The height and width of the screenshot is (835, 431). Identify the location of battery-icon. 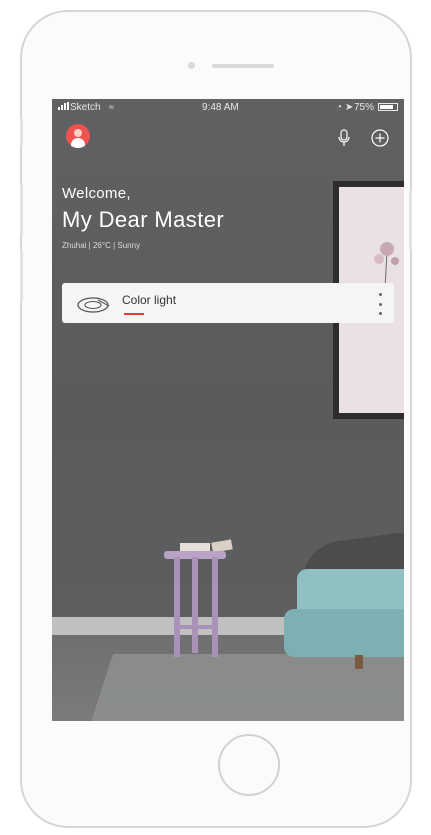
(388, 107).